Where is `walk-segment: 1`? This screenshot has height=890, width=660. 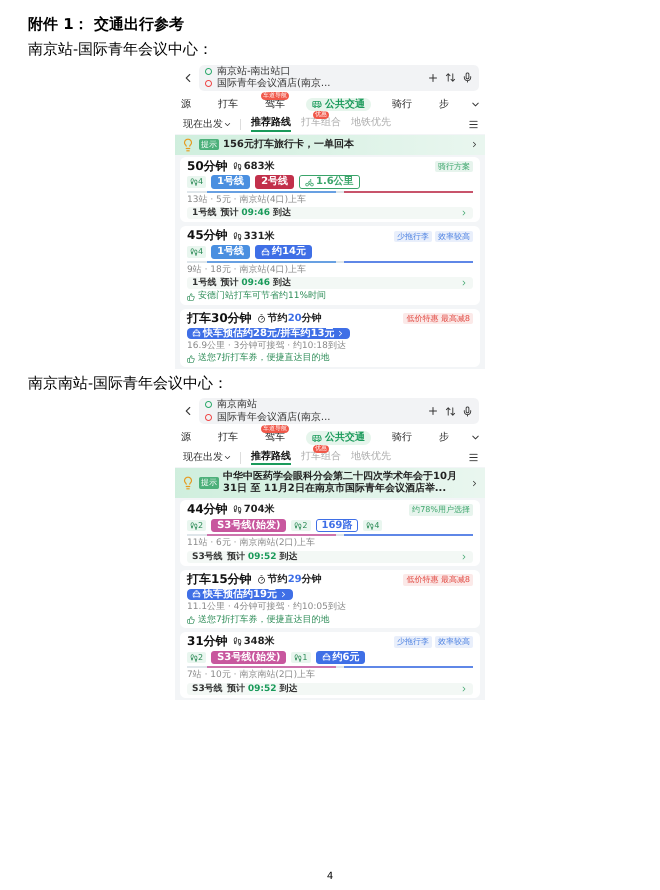
walk-segment: 1 is located at coordinates (300, 658).